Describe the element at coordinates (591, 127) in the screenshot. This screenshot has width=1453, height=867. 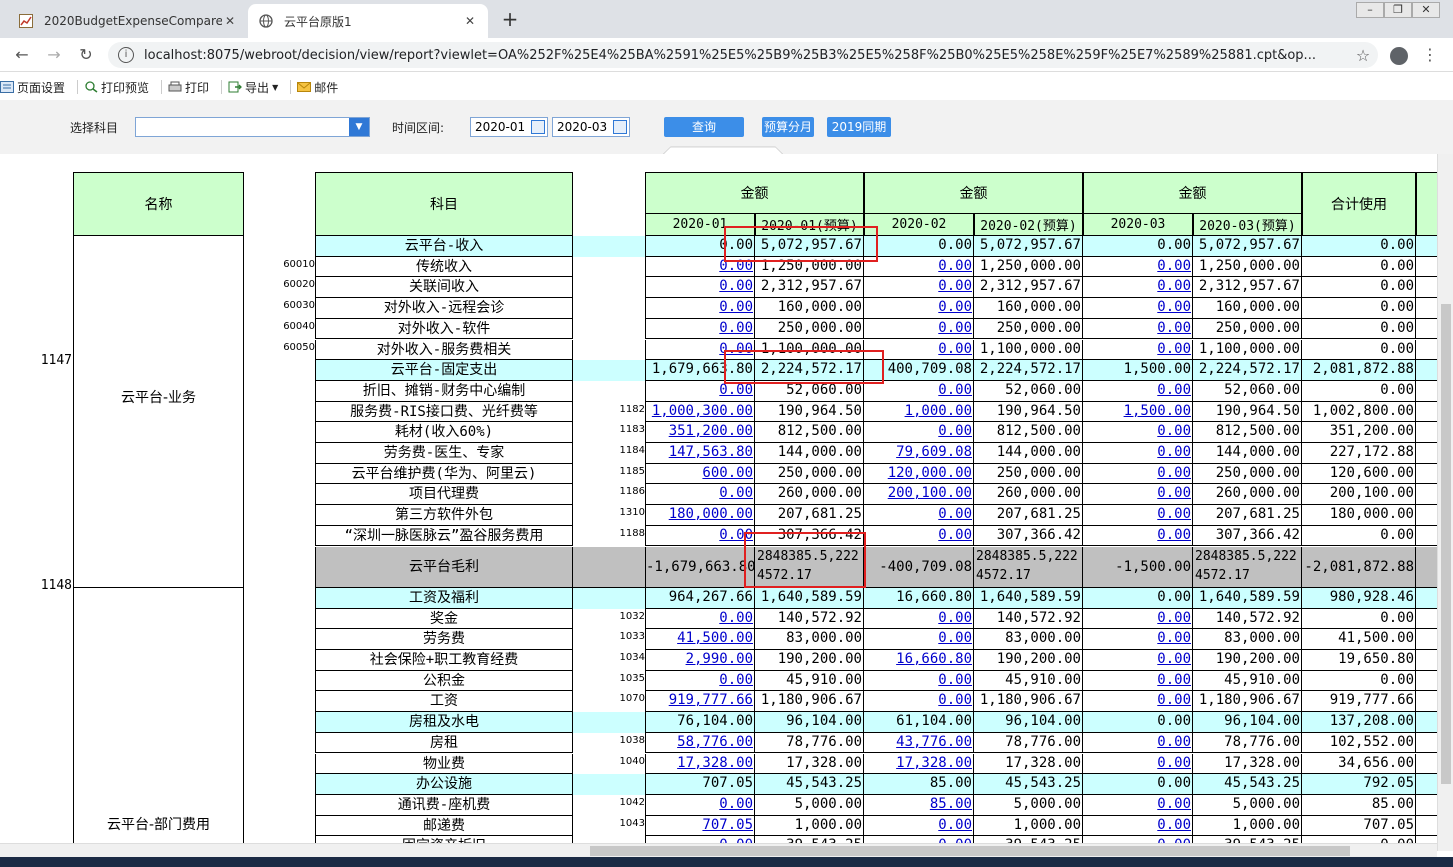
I see `date-to-input: 2020-03` at that location.